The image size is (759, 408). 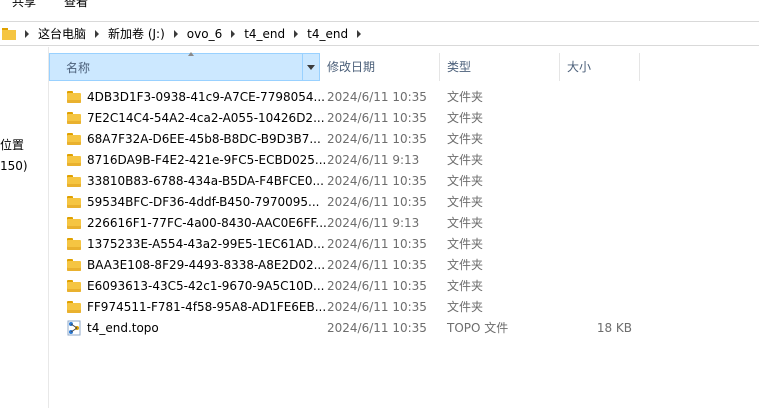 I want to click on column-header-size: 大小, so click(x=600, y=67).